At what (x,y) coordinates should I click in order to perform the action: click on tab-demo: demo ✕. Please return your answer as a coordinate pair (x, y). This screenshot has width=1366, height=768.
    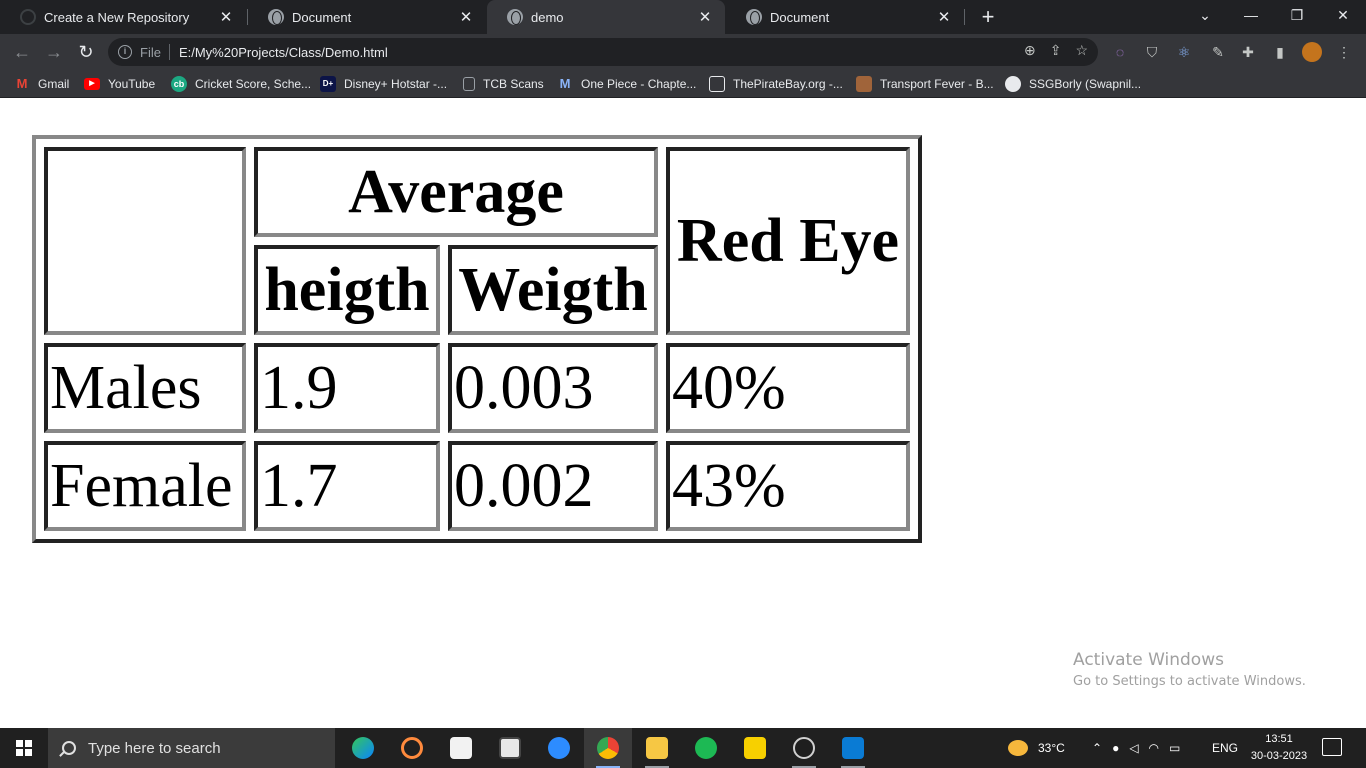
    Looking at the image, I should click on (606, 17).